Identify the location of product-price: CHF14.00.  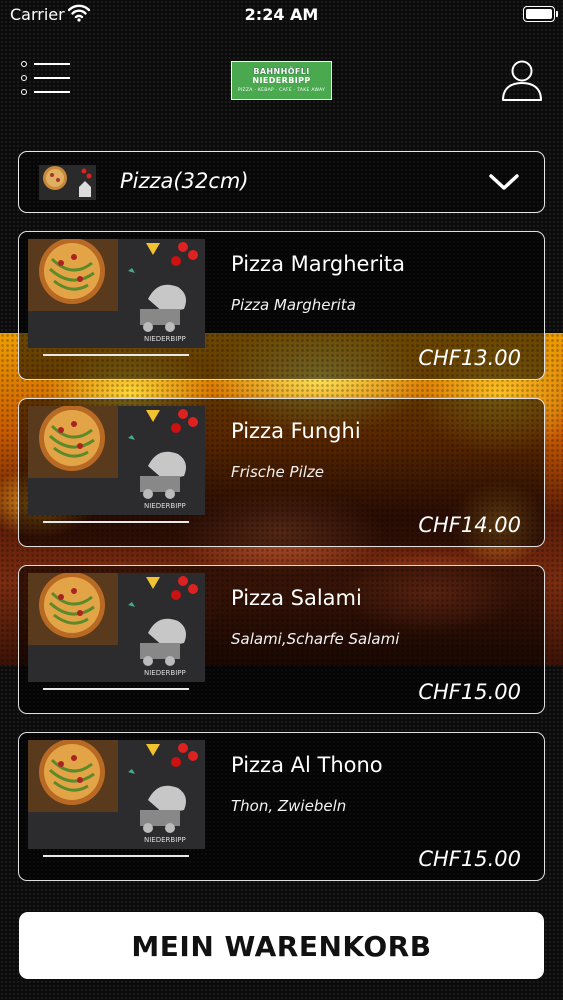
(469, 525).